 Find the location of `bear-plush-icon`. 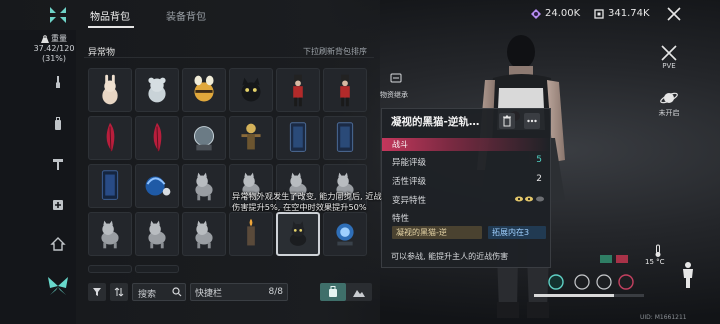

bear-plush-icon is located at coordinates (157, 90).